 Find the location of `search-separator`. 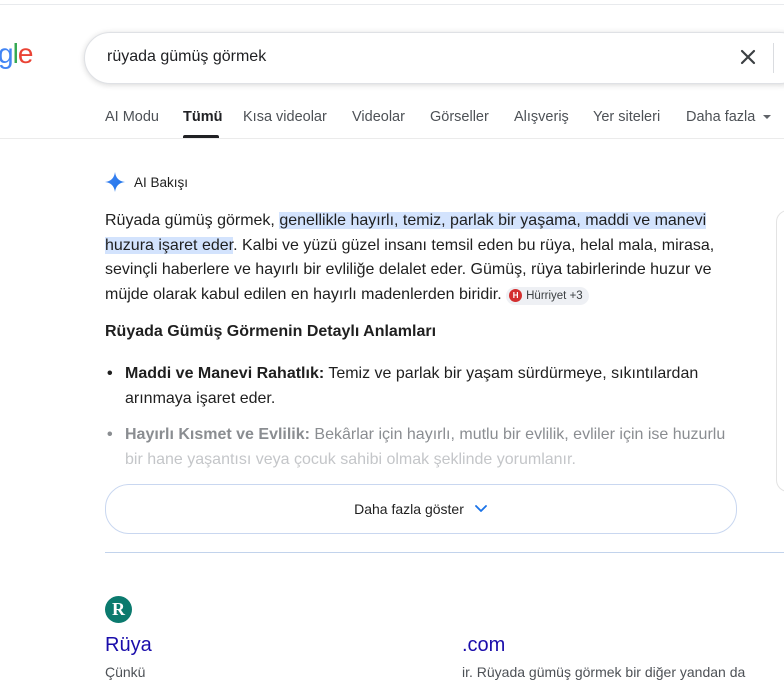

search-separator is located at coordinates (773, 58).